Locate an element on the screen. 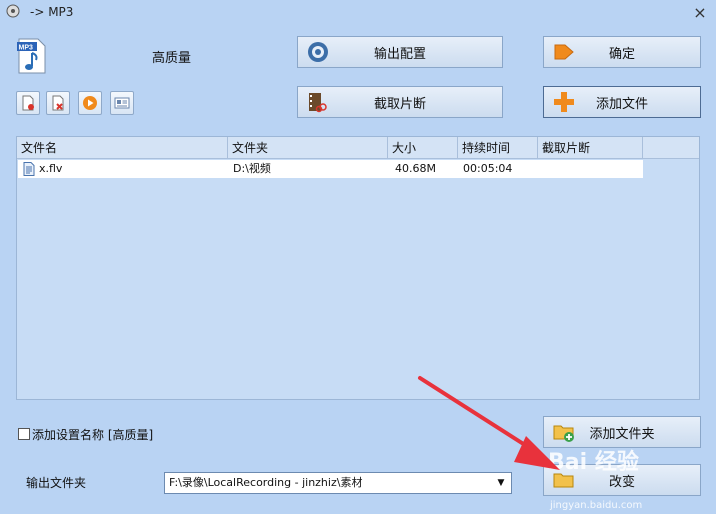  add-file-label: 添加文件 is located at coordinates (621, 104).